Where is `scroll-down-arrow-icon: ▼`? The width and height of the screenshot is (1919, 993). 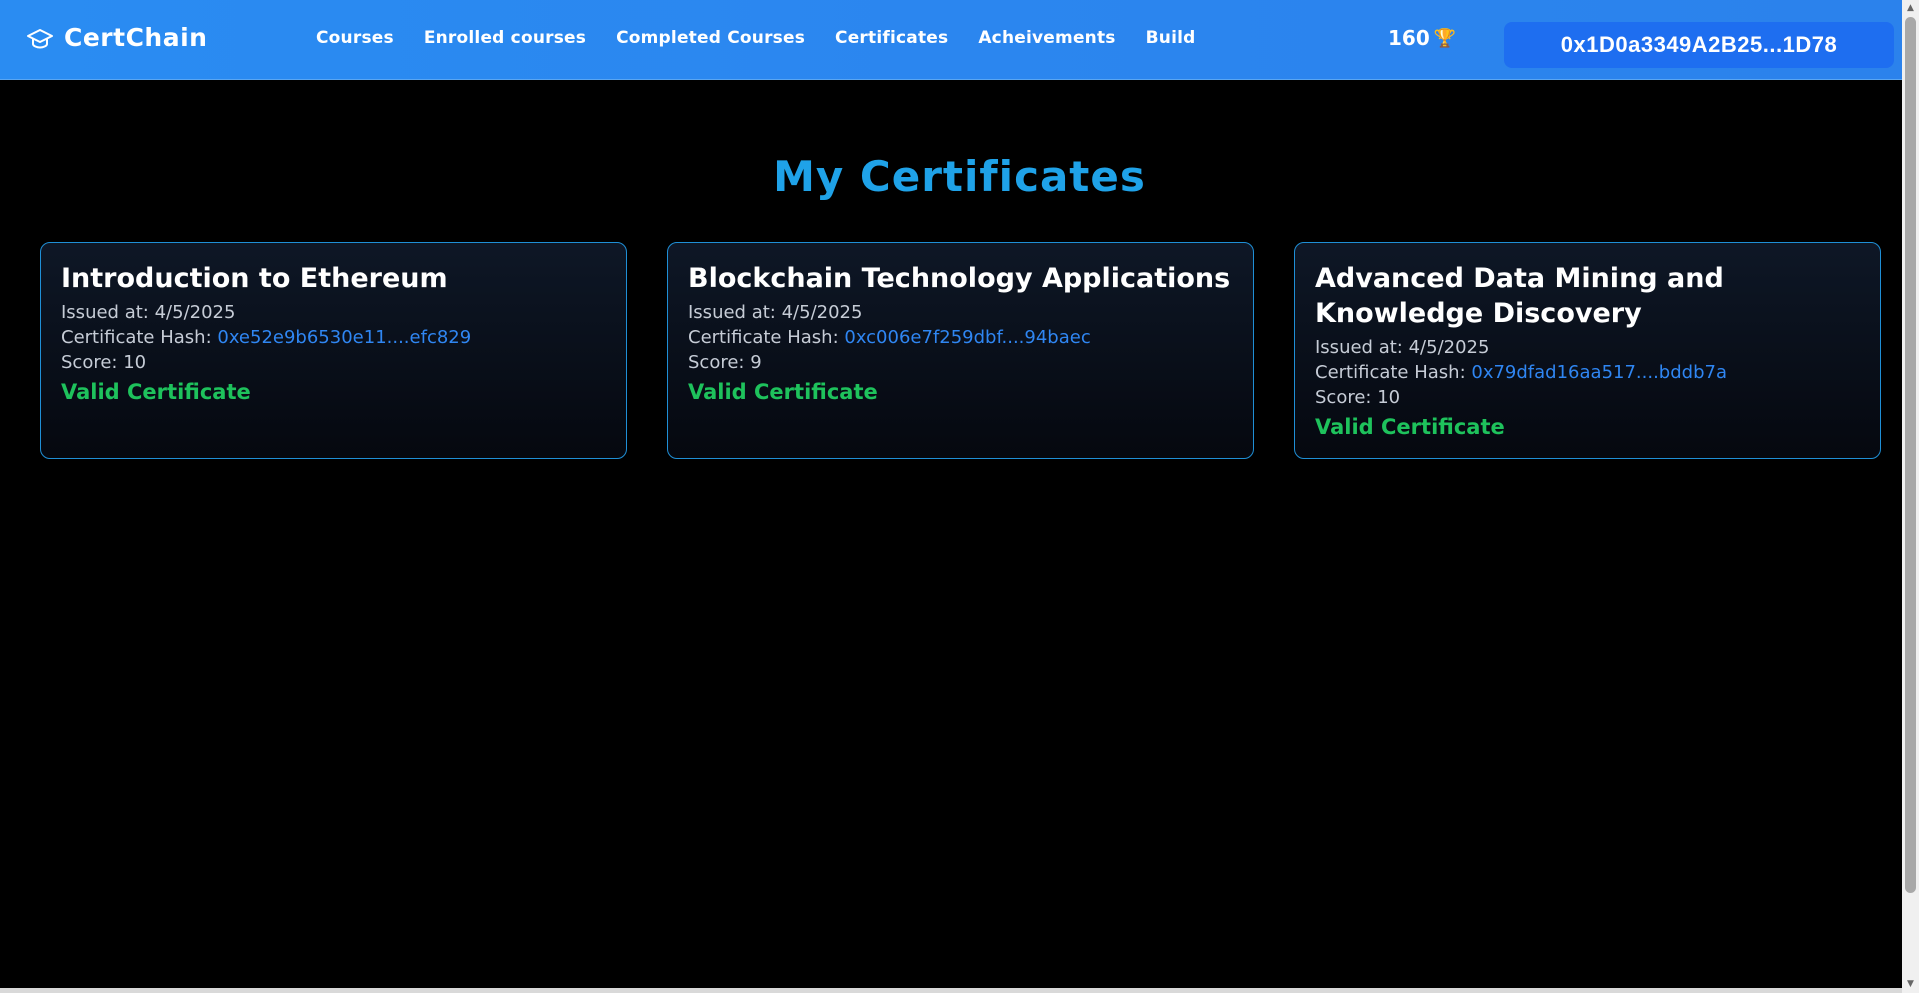
scroll-down-arrow-icon: ▼ is located at coordinates (1910, 984).